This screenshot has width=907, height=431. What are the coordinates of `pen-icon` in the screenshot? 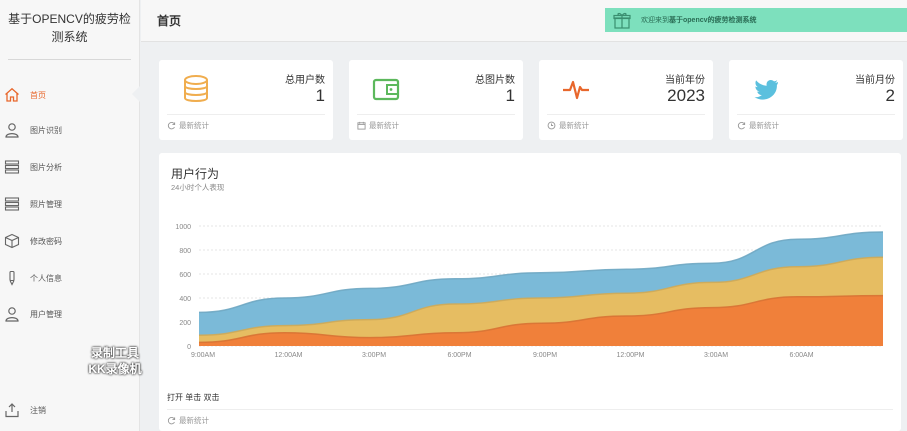 It's located at (12, 278).